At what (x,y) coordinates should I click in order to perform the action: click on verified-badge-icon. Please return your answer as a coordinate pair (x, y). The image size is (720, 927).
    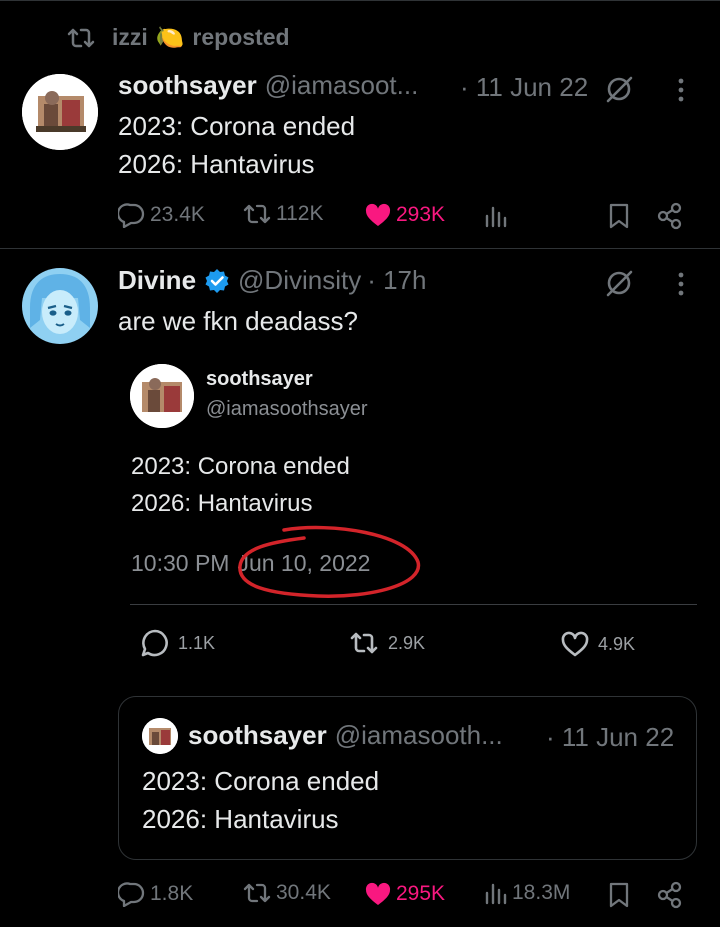
    Looking at the image, I should click on (217, 281).